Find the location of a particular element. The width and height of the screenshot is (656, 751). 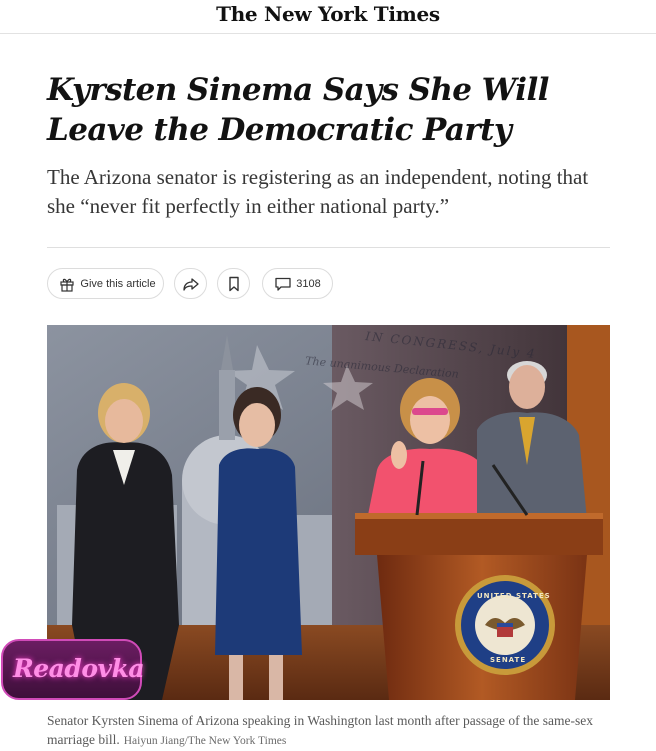

bookmark-icon is located at coordinates (234, 284).